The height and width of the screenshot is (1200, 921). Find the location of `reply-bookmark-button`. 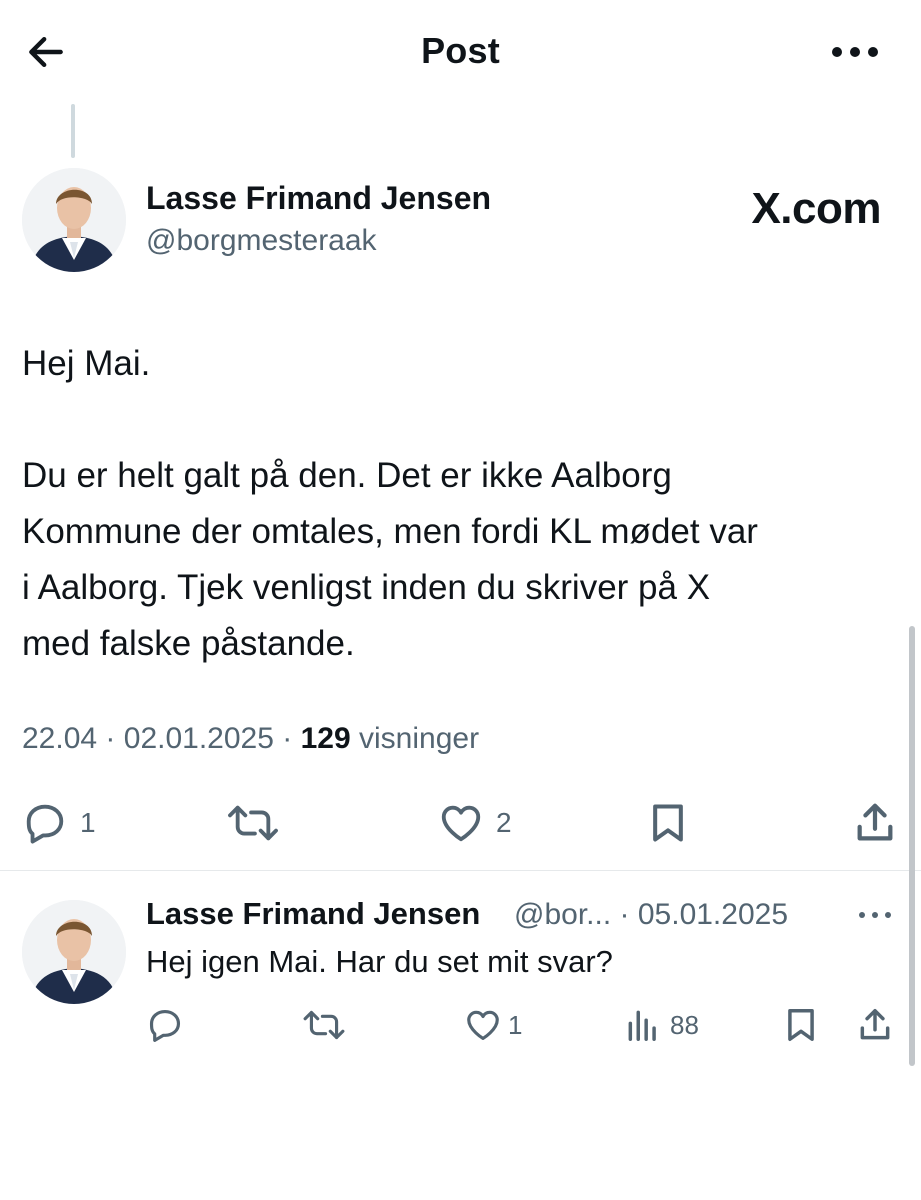

reply-bookmark-button is located at coordinates (801, 1025).